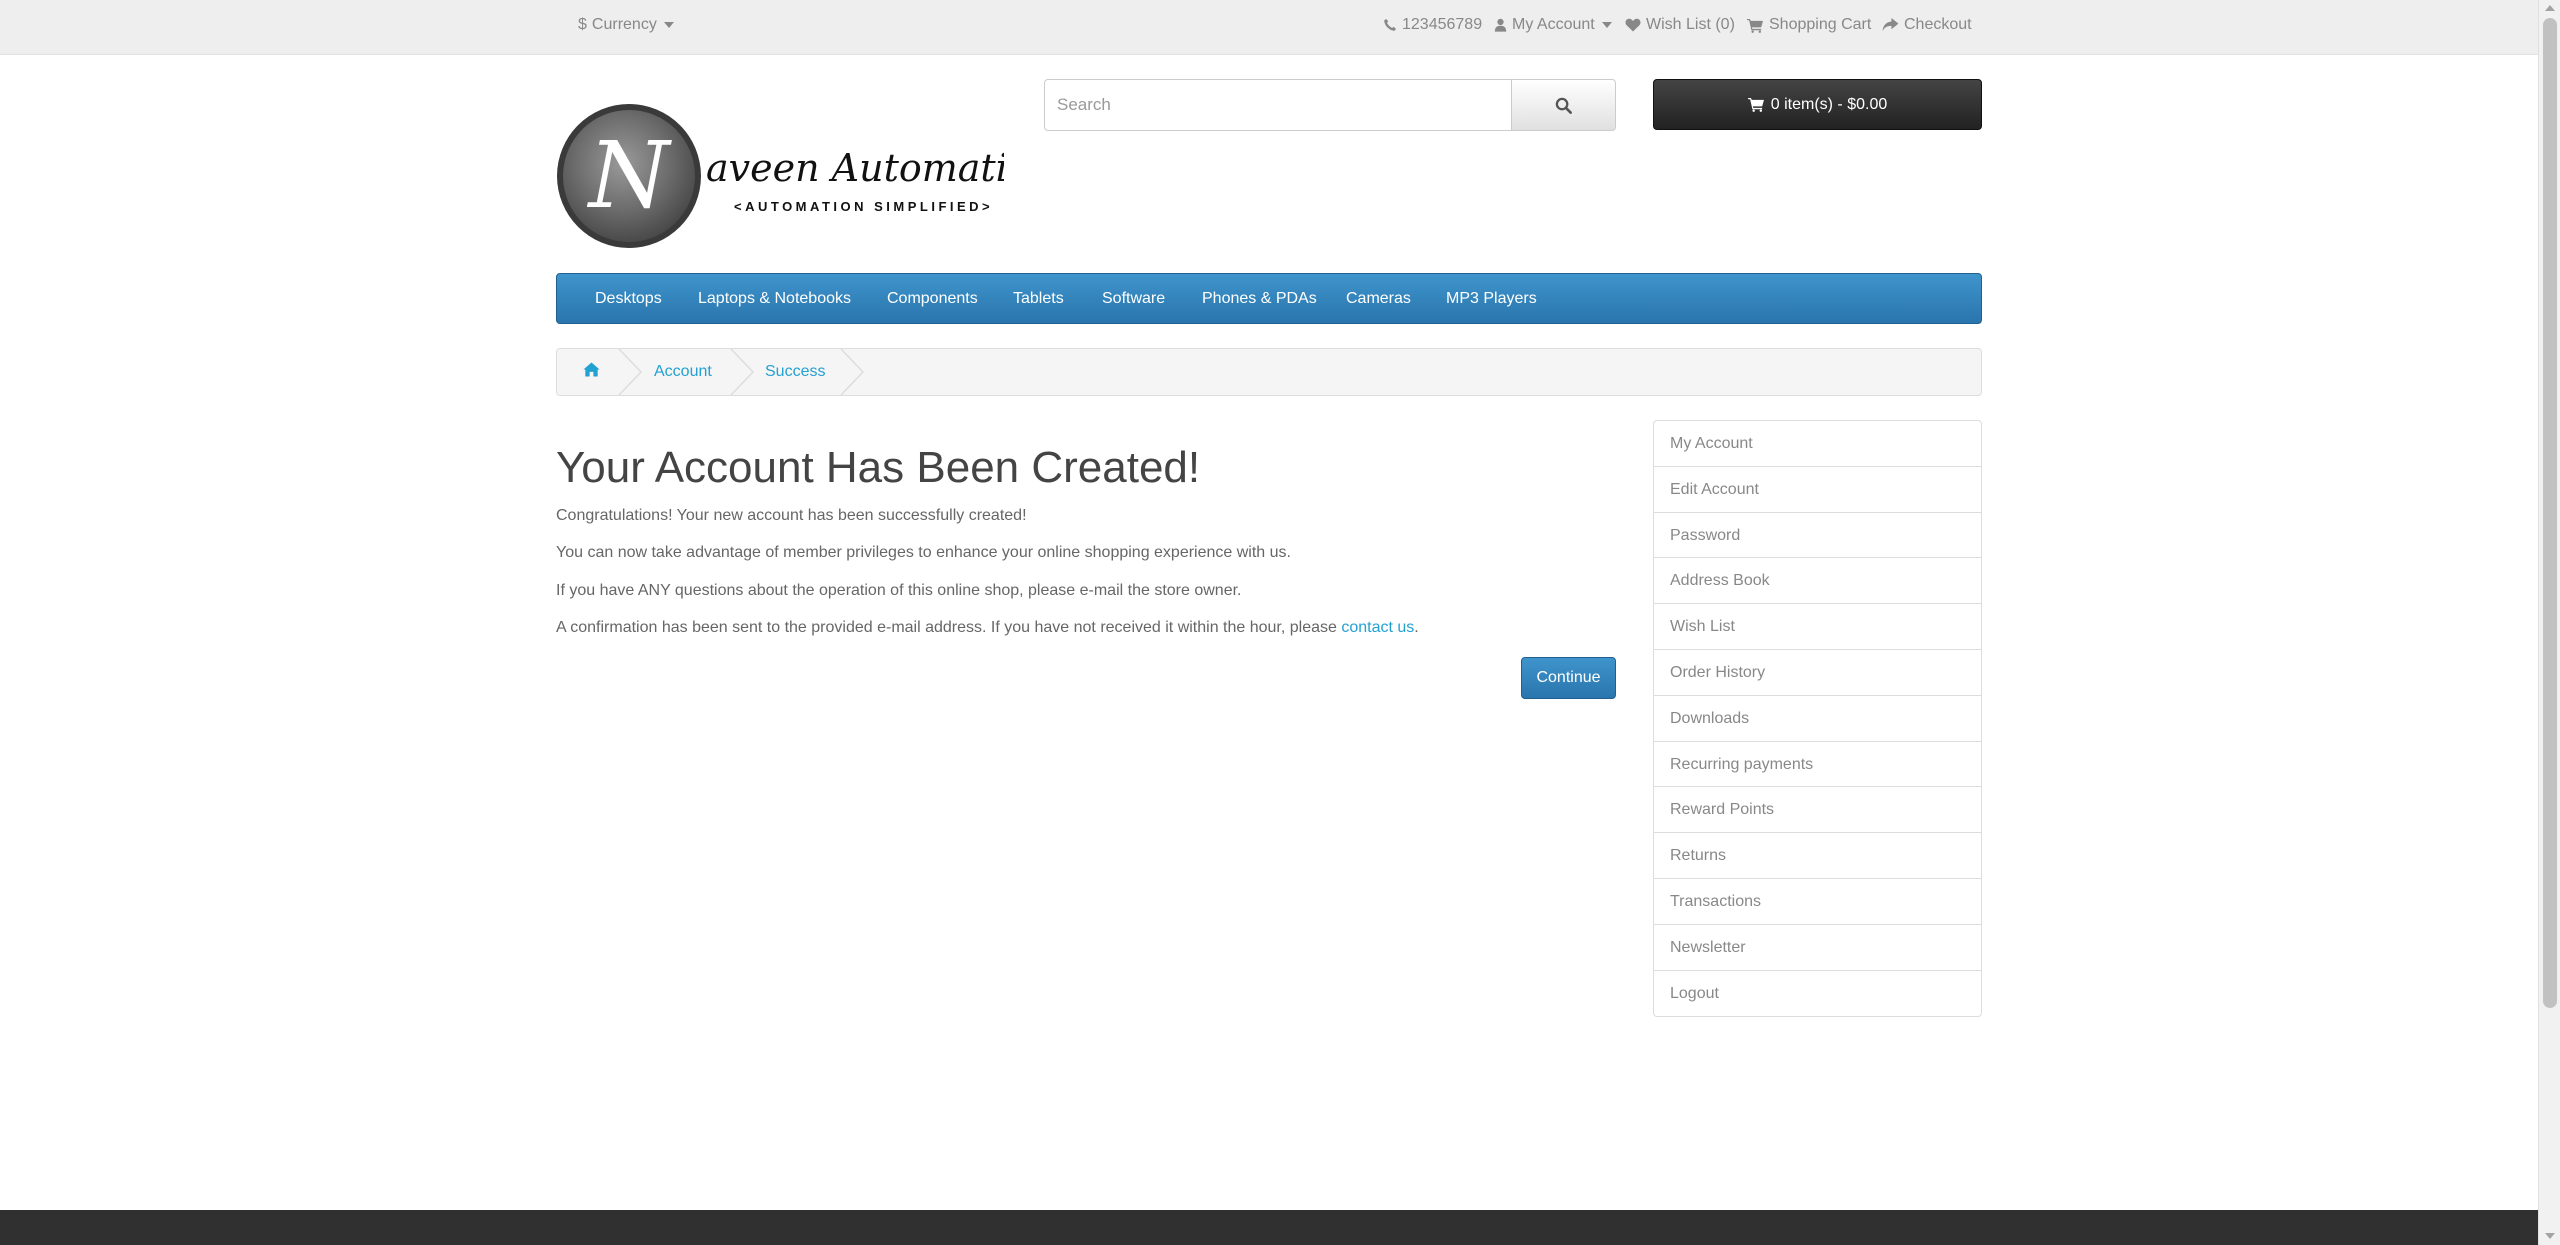  I want to click on shopping-cart-link: Shopping Cart, so click(1809, 25).